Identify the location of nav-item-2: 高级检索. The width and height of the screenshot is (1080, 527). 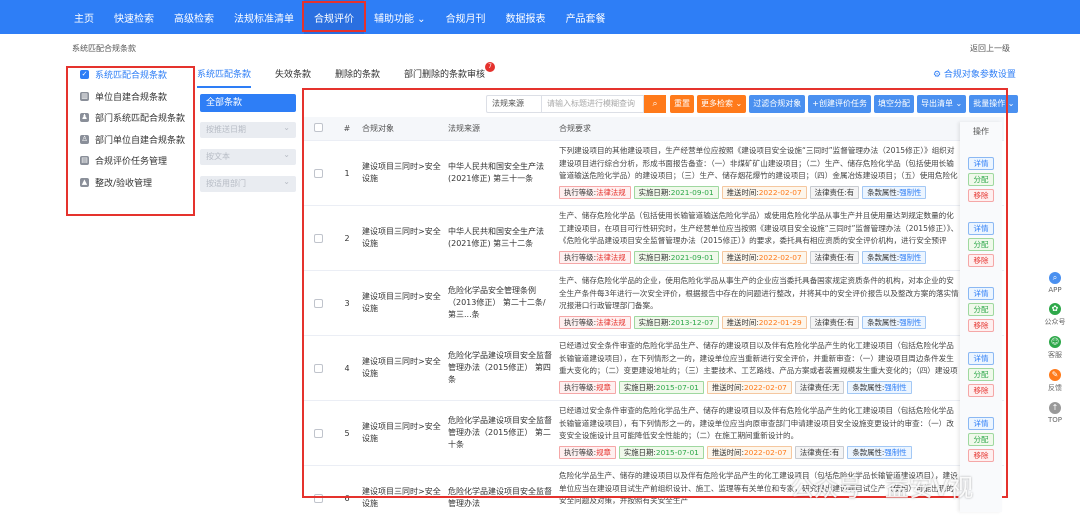
(194, 17).